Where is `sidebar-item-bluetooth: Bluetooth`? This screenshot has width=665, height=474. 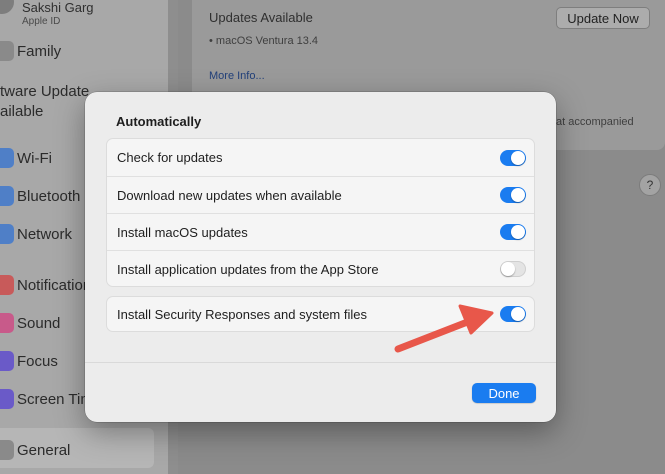 sidebar-item-bluetooth: Bluetooth is located at coordinates (40, 196).